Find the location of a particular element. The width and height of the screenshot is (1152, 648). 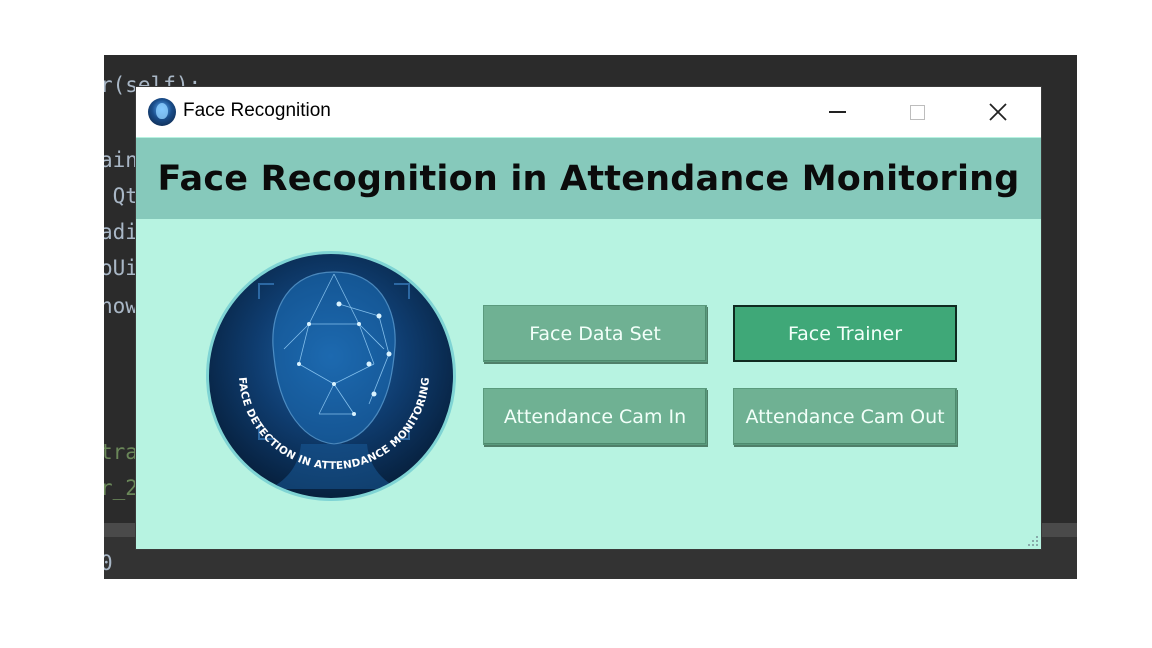

attendance-cam-out-button: Attendance Cam Out is located at coordinates (845, 416).